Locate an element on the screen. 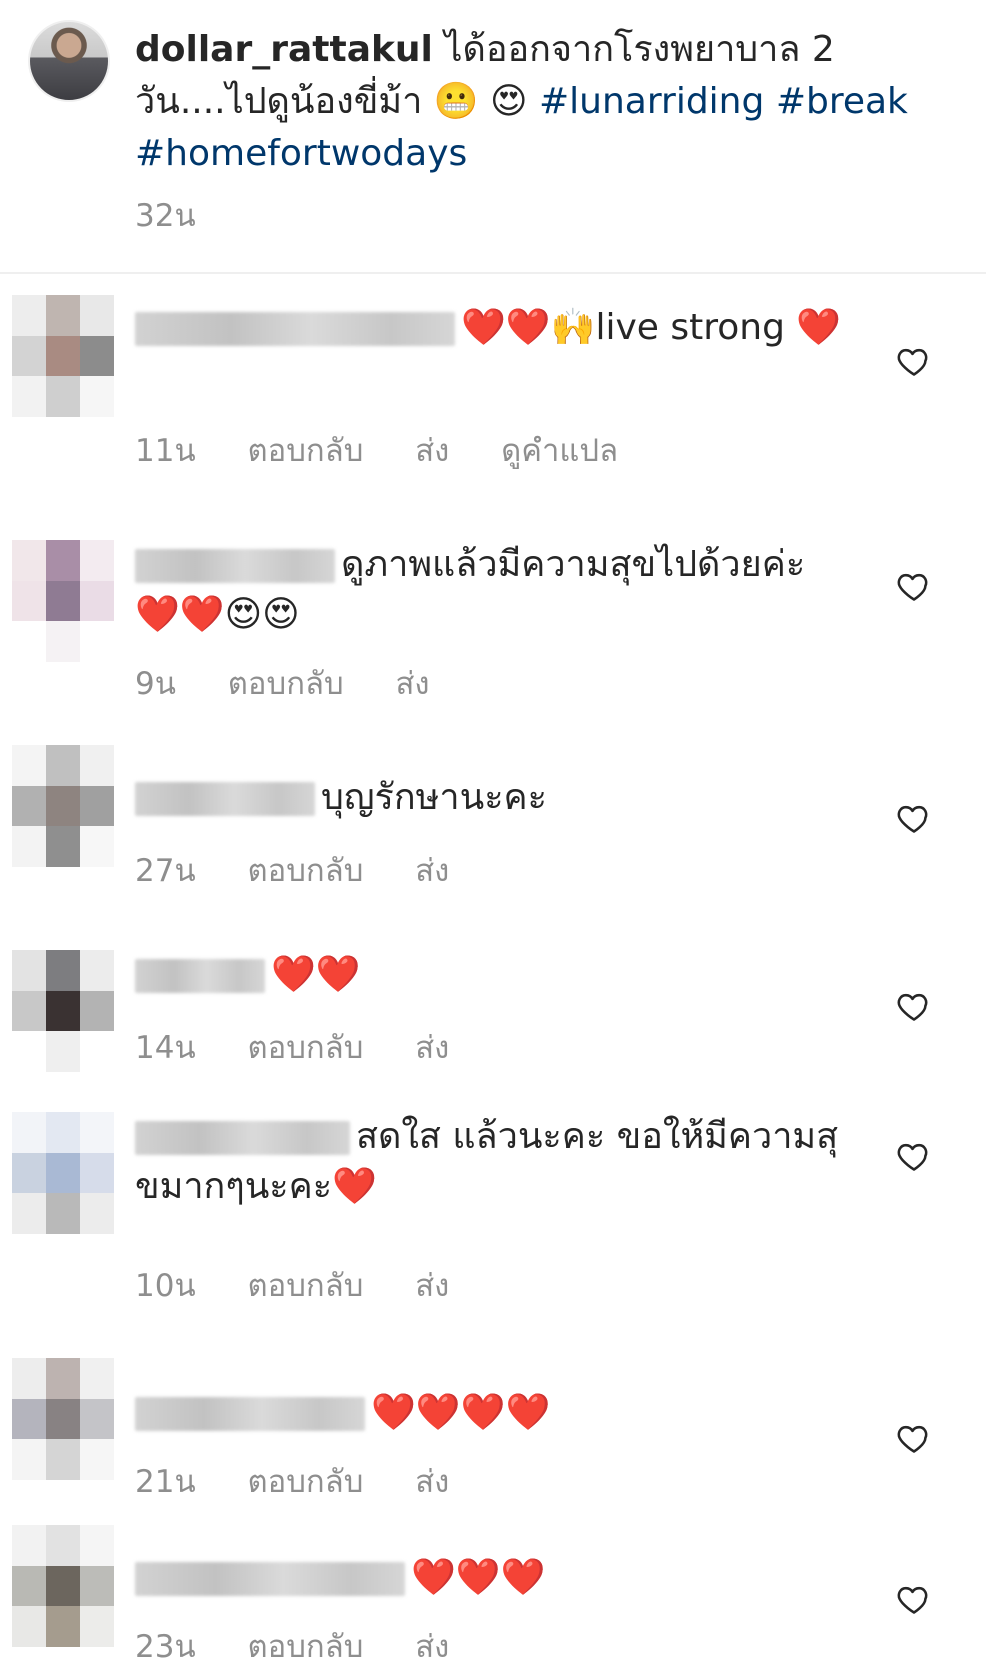 This screenshot has width=986, height=1662. hashtag-homefortwodays: #homefortwodays is located at coordinates (301, 153).